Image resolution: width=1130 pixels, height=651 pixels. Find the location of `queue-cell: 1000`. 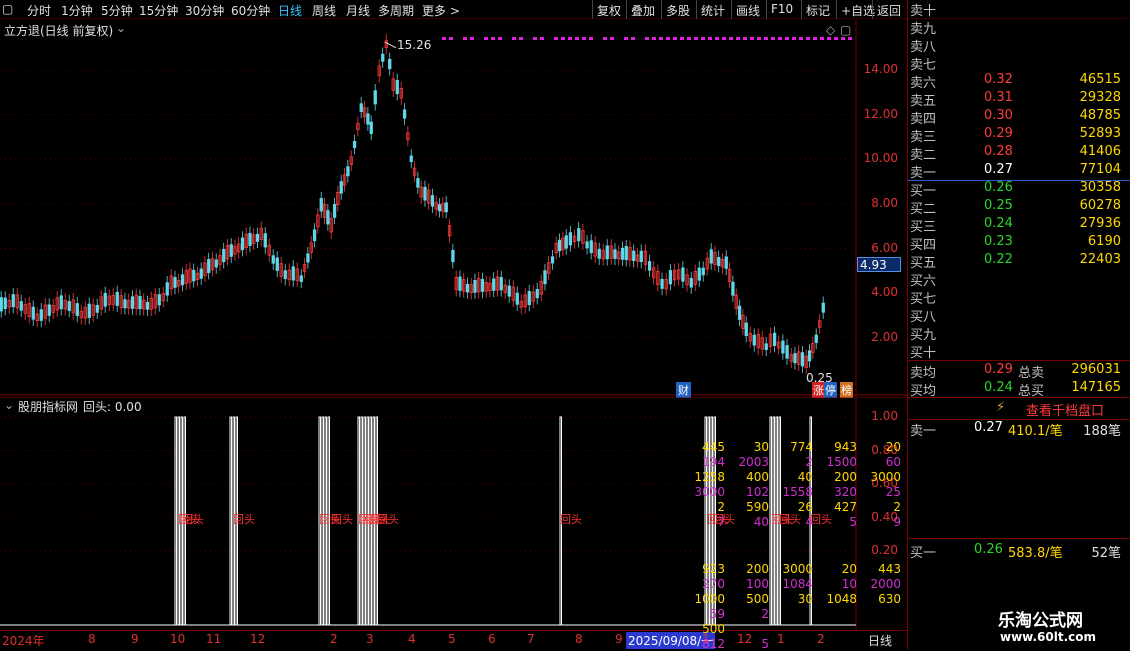

queue-cell: 1000 is located at coordinates (709, 599).